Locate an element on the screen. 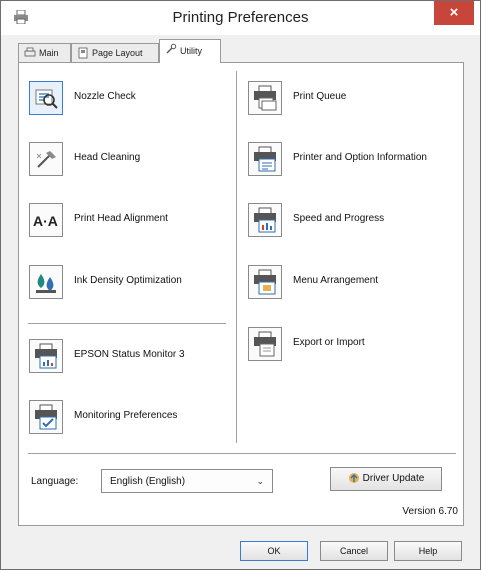  footer-divider is located at coordinates (242, 453).